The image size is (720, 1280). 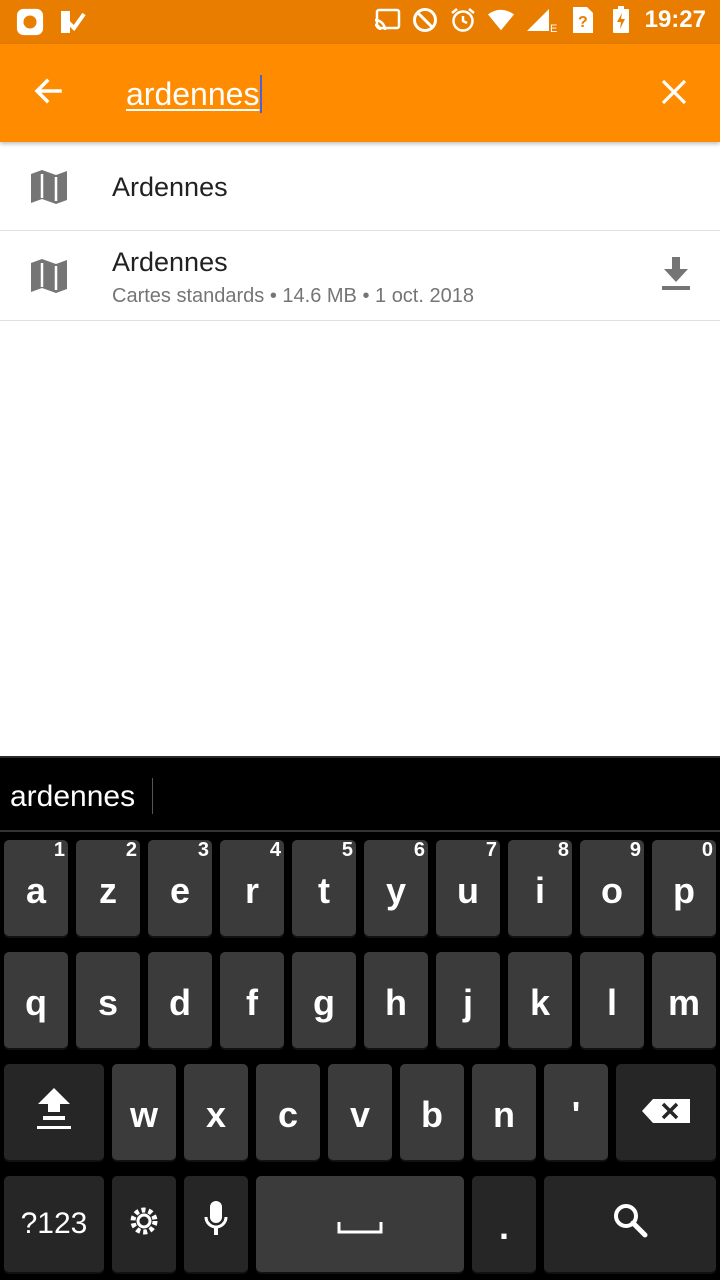 I want to click on suggestion-word: ardennes, so click(x=72, y=797).